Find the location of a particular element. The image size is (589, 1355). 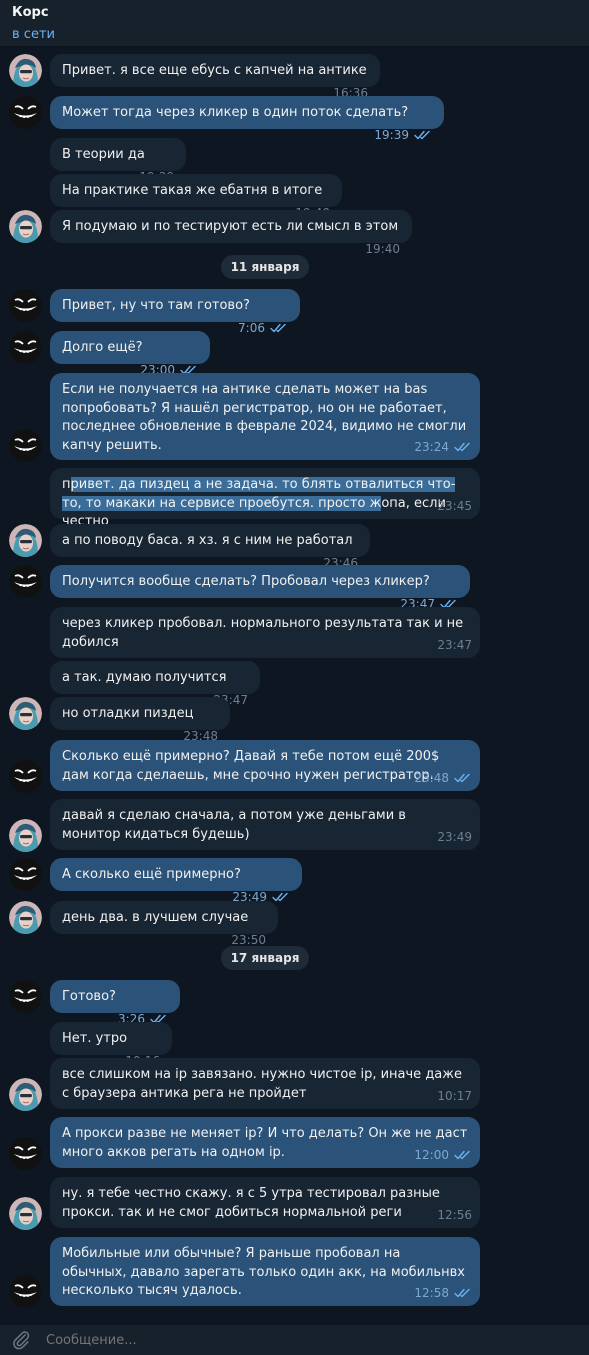

message-text: Долго ещё? is located at coordinates (102, 347).